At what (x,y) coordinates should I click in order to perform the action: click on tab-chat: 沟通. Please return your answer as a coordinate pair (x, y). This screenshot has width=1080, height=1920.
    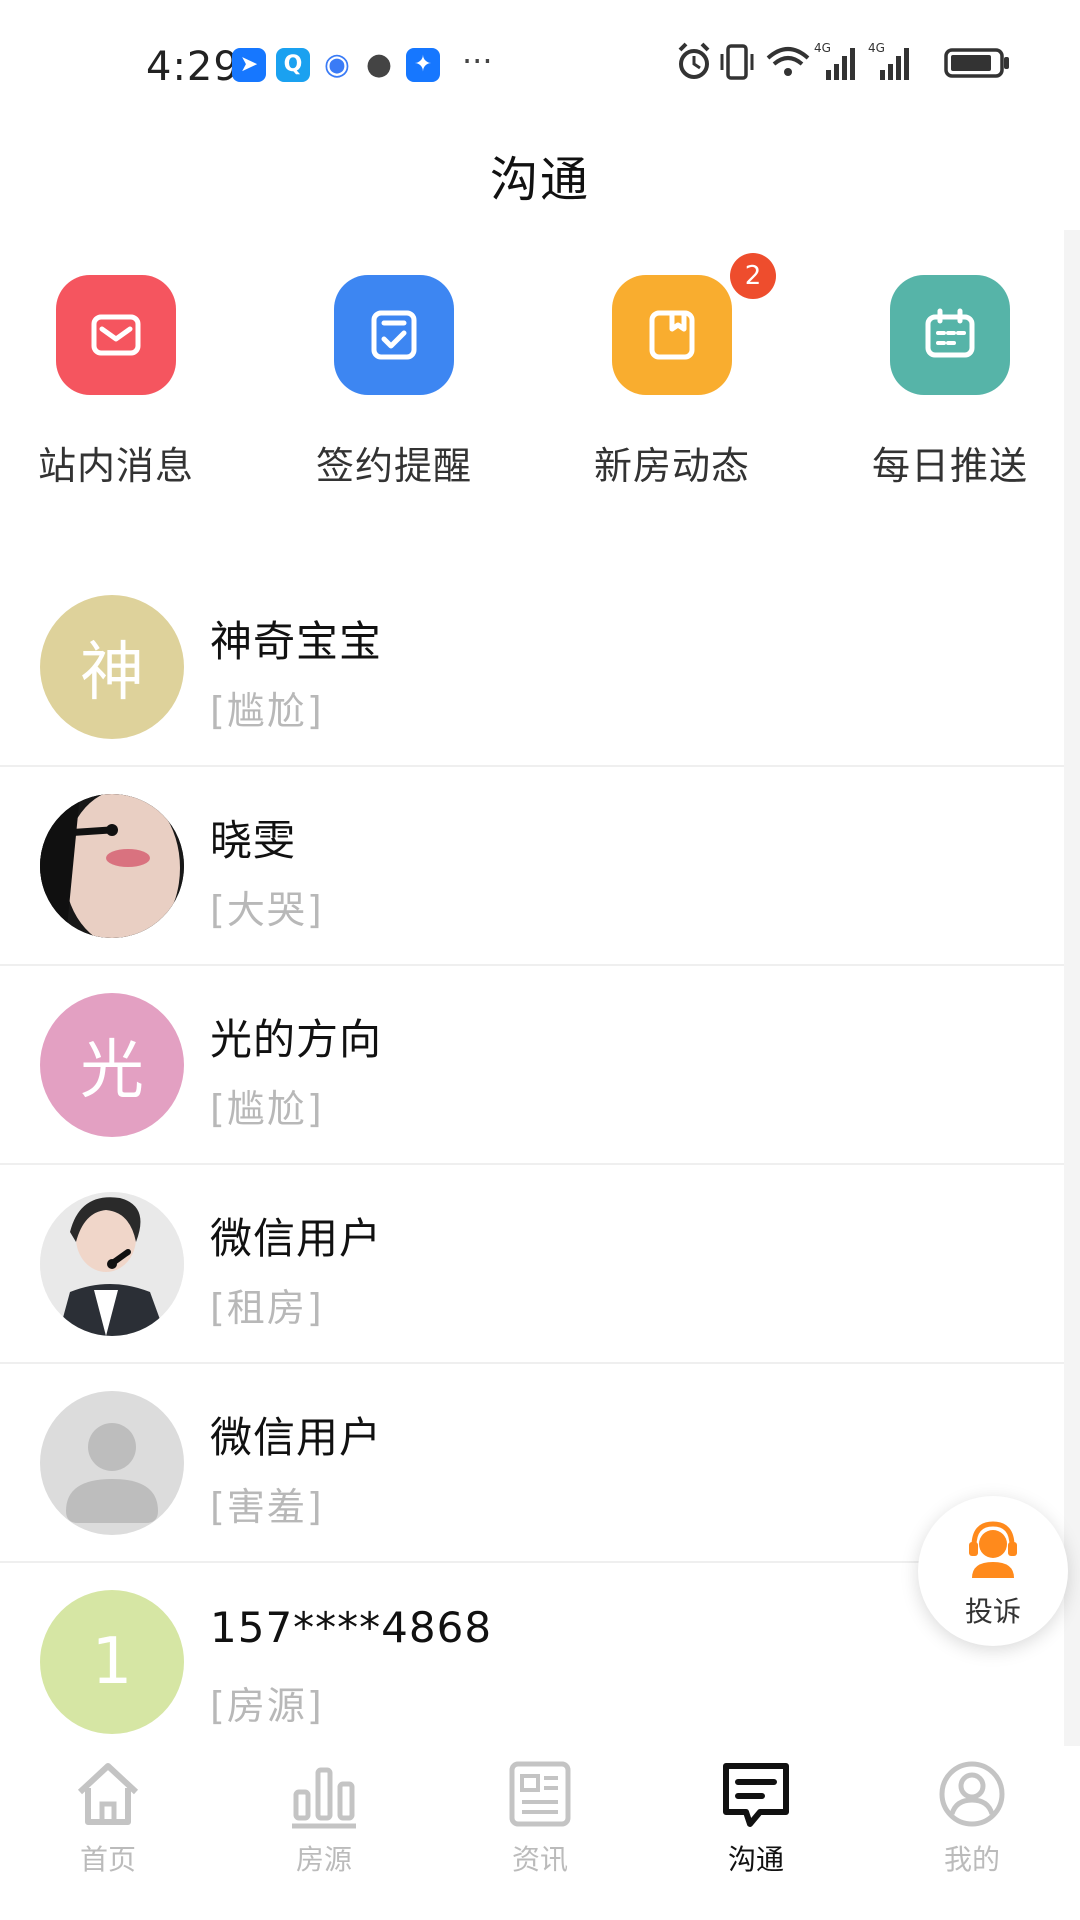
    Looking at the image, I should click on (756, 1817).